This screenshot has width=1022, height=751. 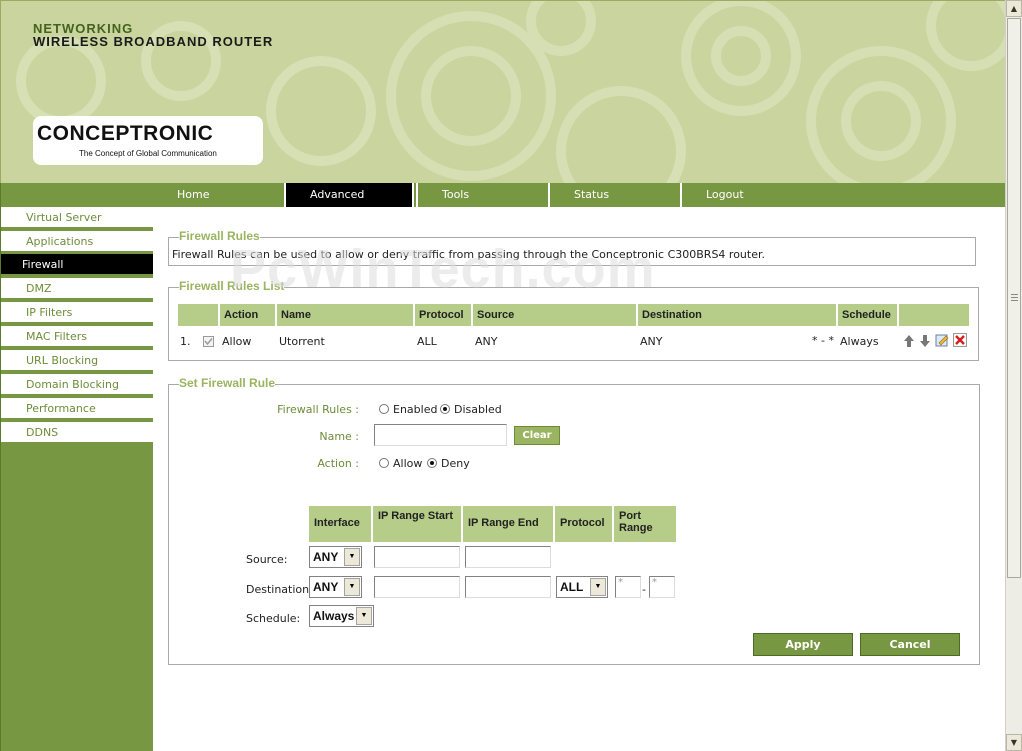 I want to click on sidebar-item-applications: Applications, so click(x=77, y=242).